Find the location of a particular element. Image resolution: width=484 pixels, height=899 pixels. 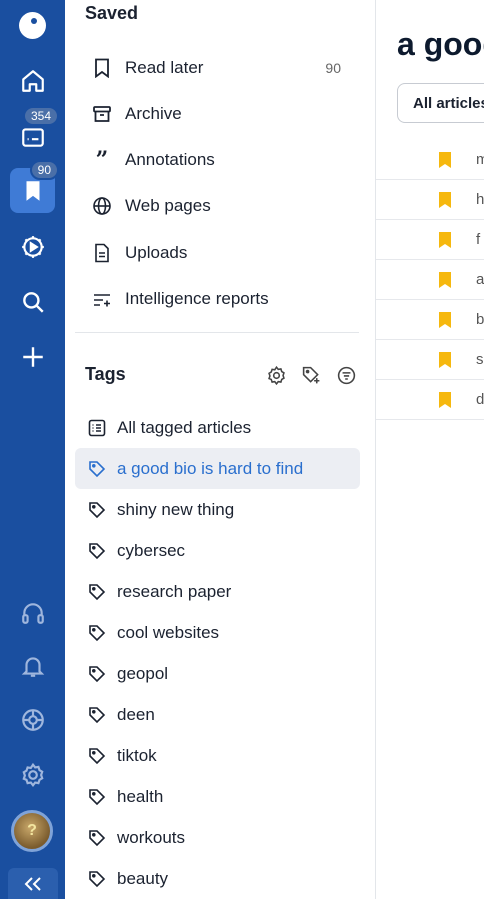

tag-label: beauty is located at coordinates (143, 878).